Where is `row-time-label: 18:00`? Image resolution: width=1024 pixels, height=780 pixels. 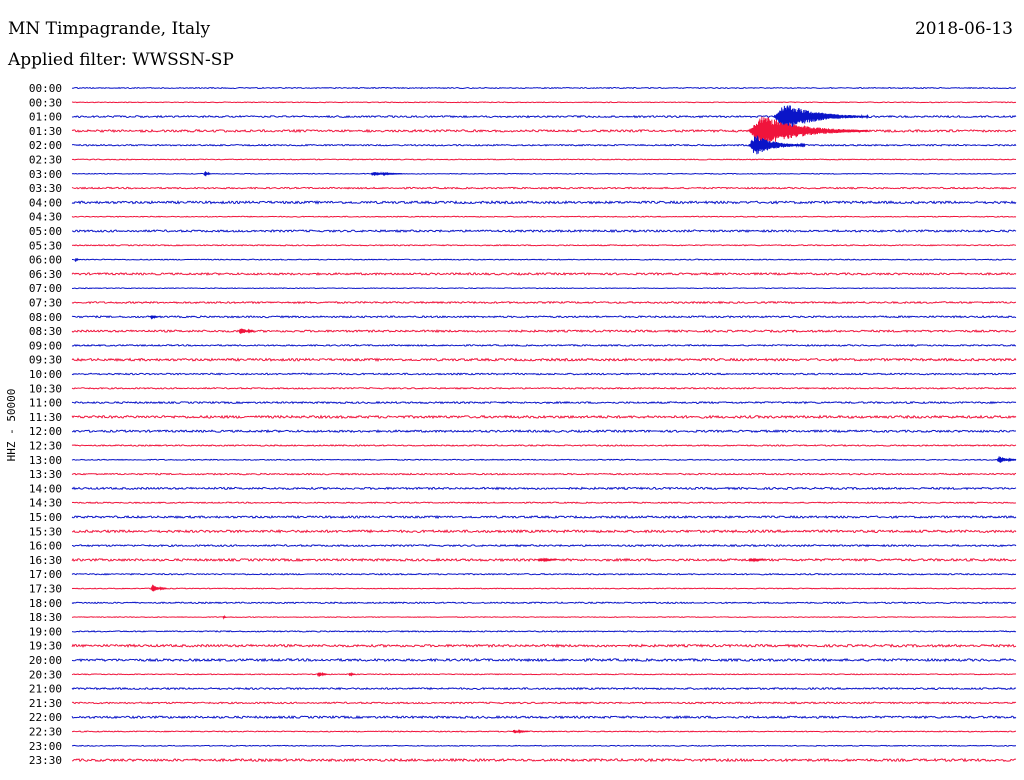 row-time-label: 18:00 is located at coordinates (45, 603).